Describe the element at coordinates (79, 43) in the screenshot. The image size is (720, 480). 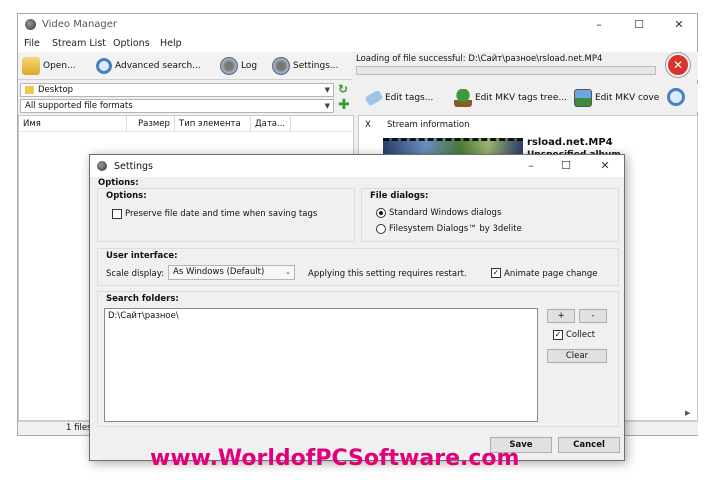
I see `menu-stream-list: Stream List` at that location.